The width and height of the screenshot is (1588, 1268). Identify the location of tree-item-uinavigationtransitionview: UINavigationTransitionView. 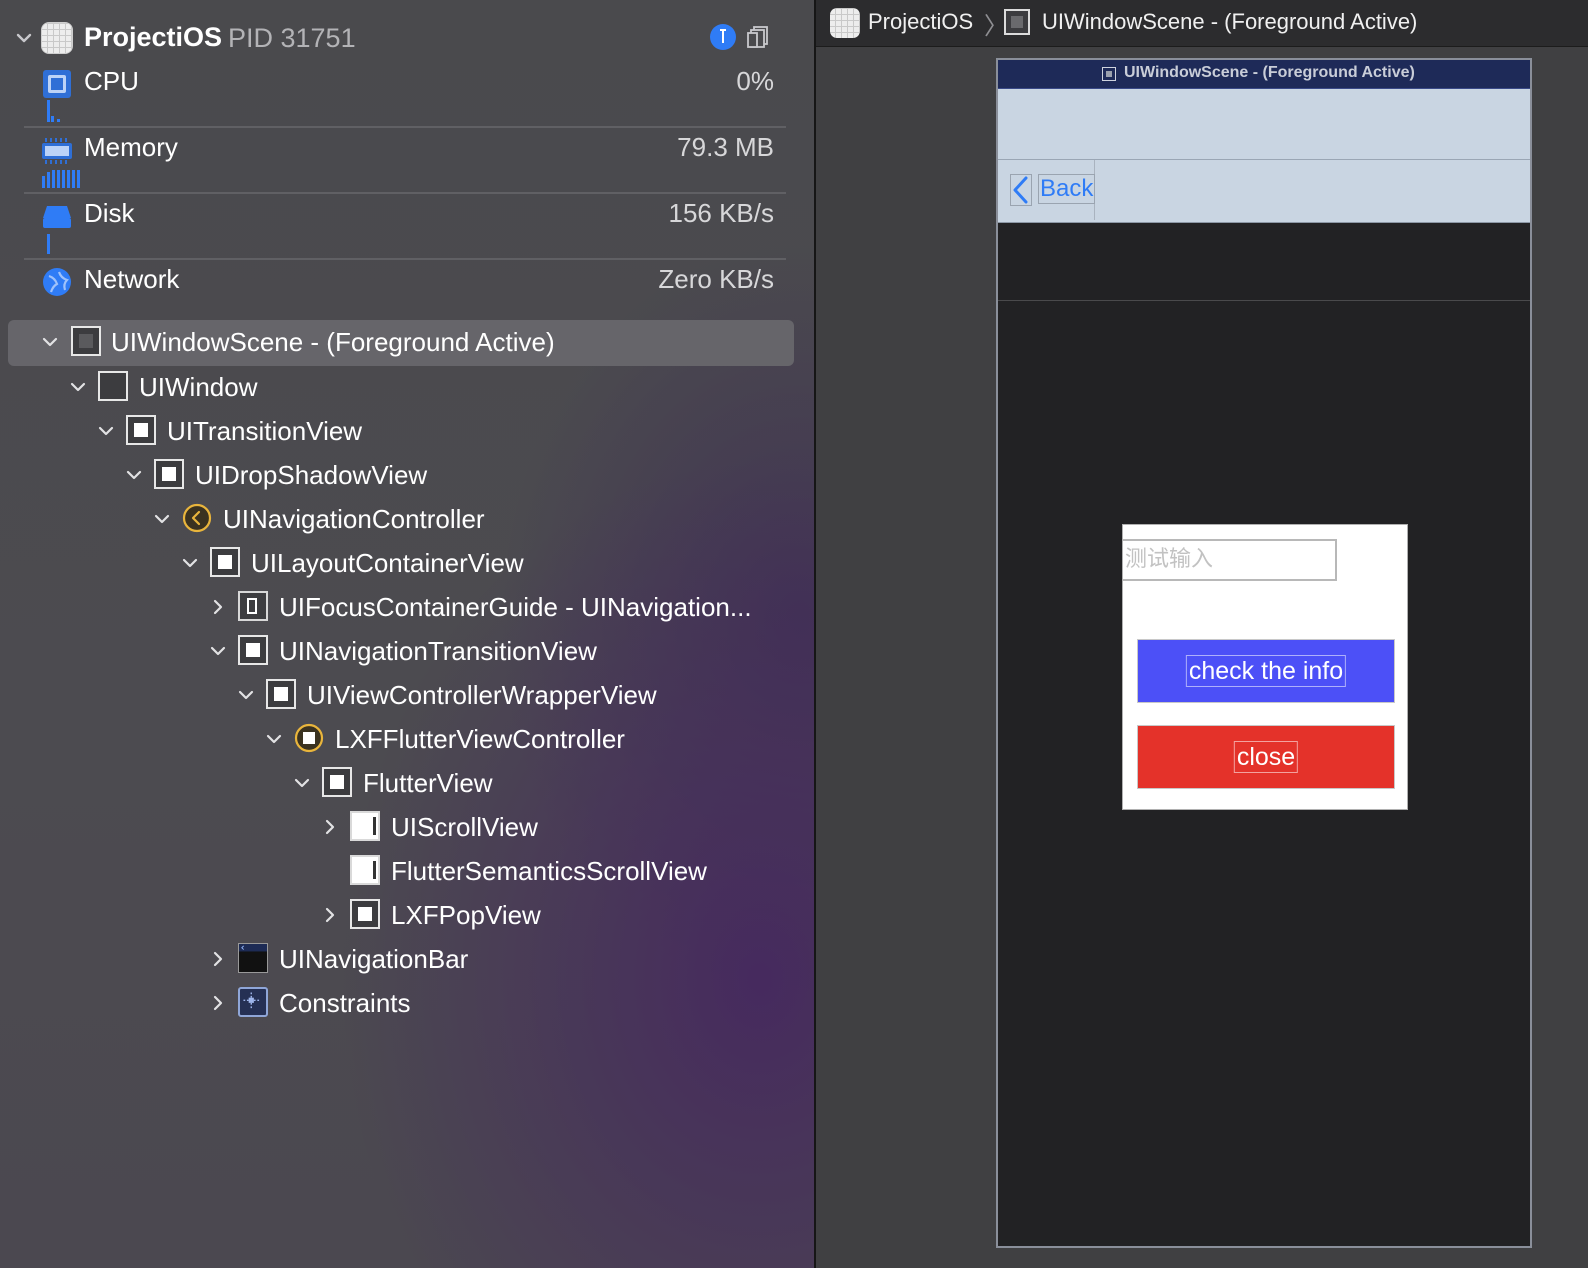
(407, 651).